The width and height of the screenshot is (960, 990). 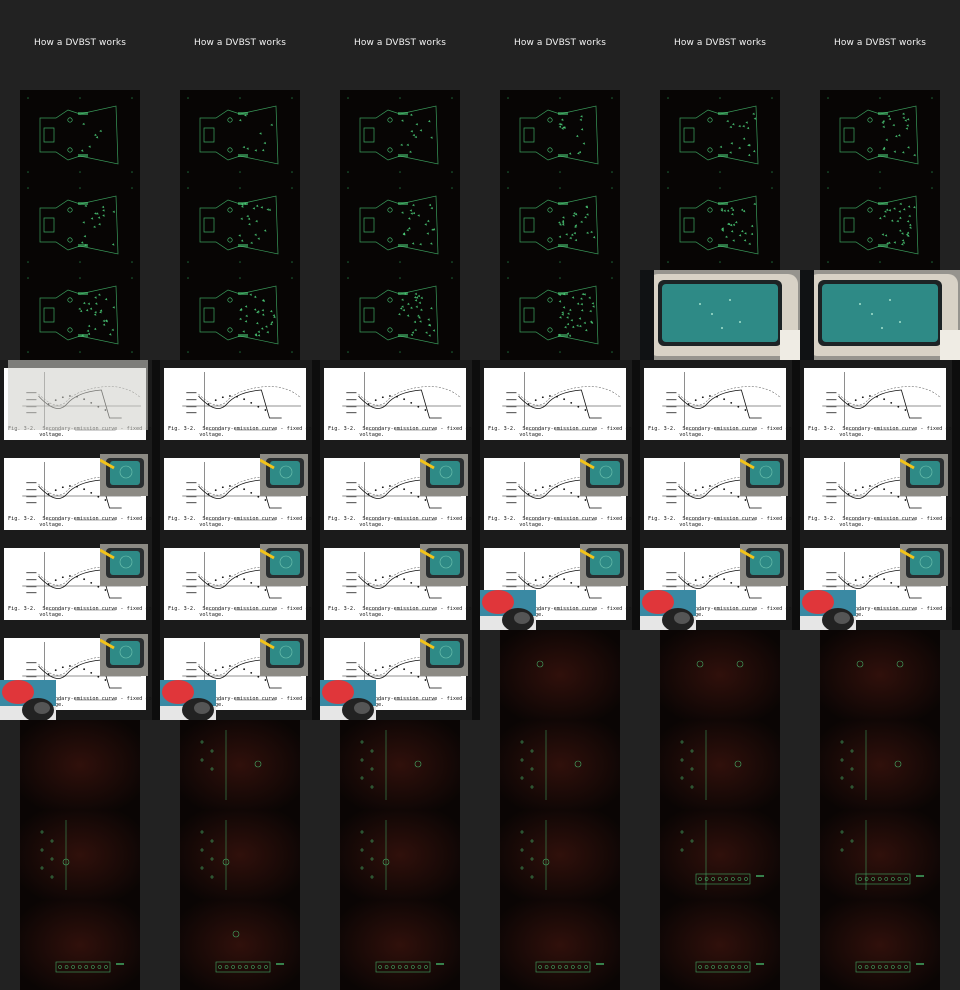 I want to click on column-title-3: How a DVBST works, so click(x=400, y=43).